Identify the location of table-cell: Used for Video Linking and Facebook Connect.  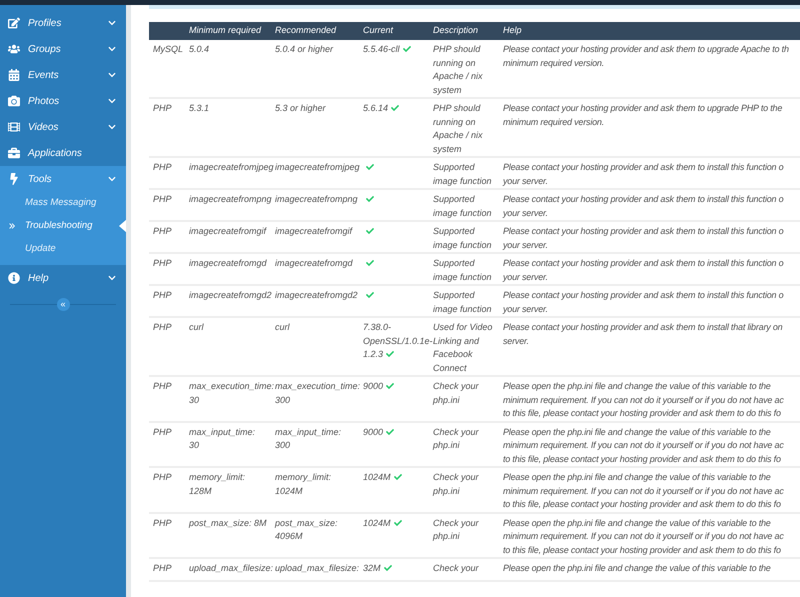
(462, 347).